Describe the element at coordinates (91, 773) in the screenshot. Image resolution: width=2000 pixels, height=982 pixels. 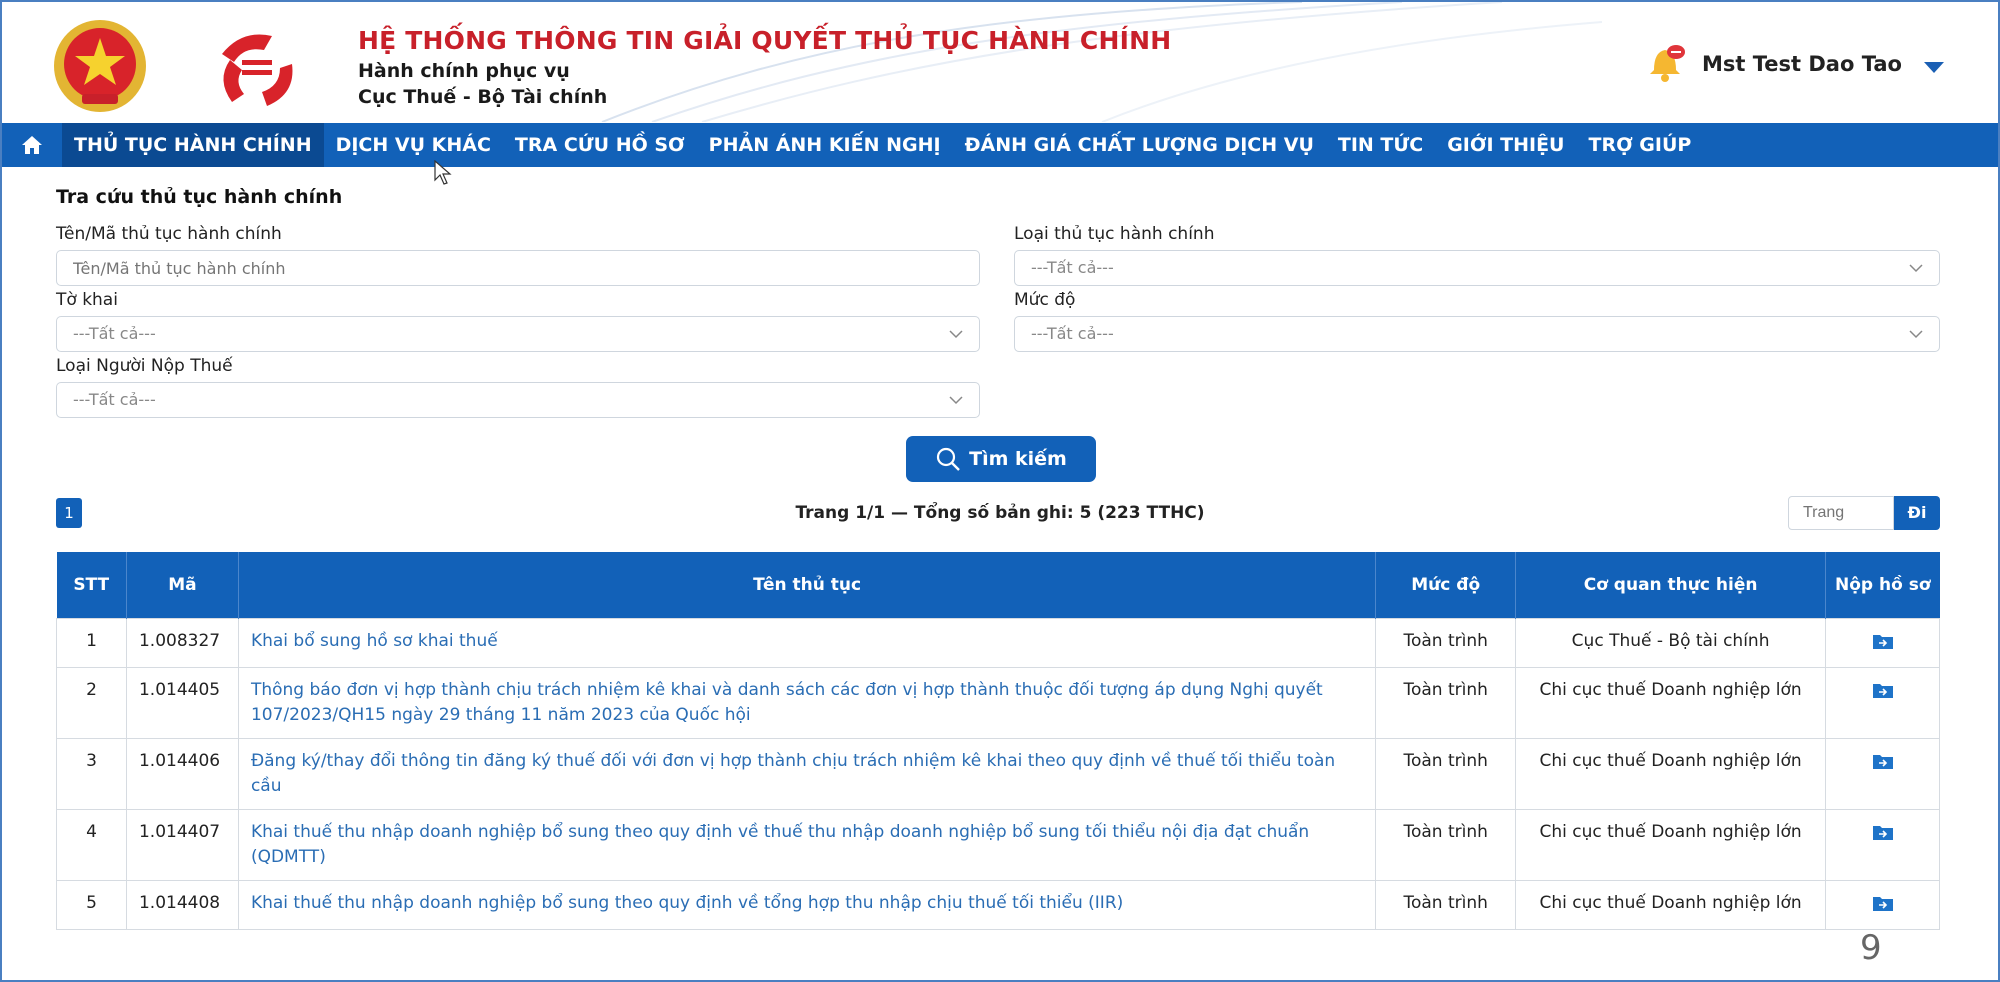
I see `cell-stt: 3` at that location.